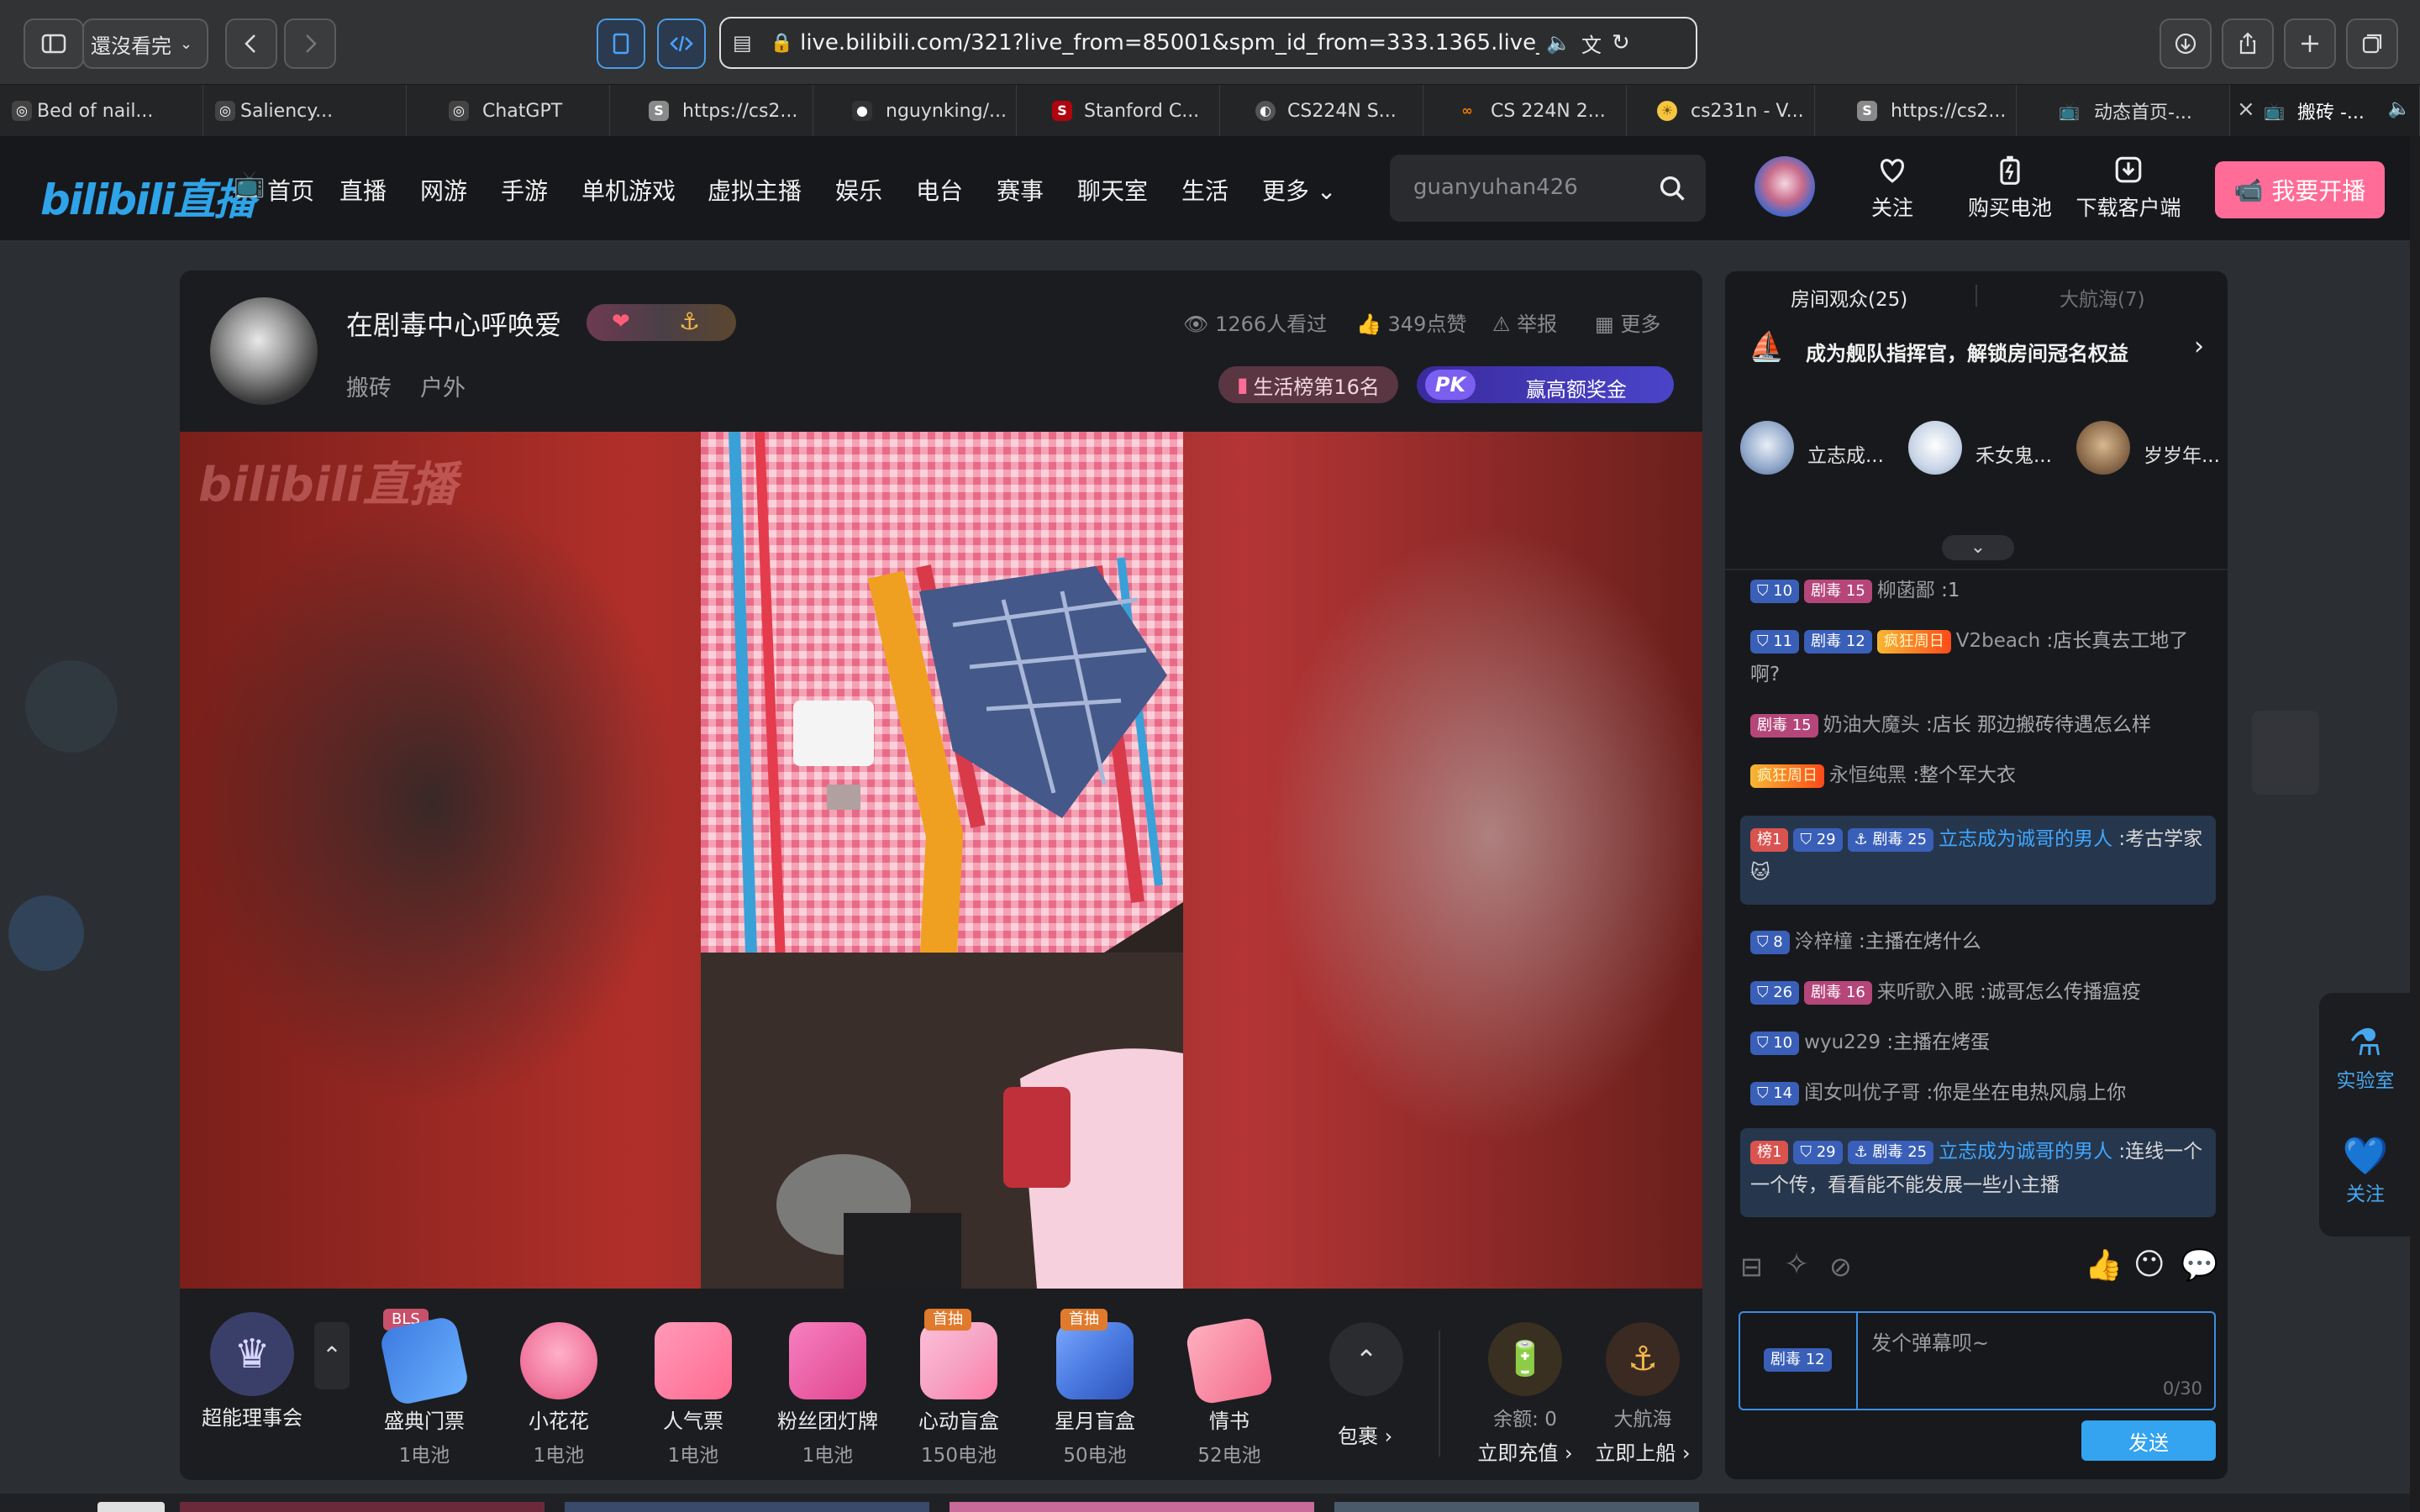 The width and height of the screenshot is (2420, 1512). I want to click on medal-selector: 剧毒 12, so click(1799, 1361).